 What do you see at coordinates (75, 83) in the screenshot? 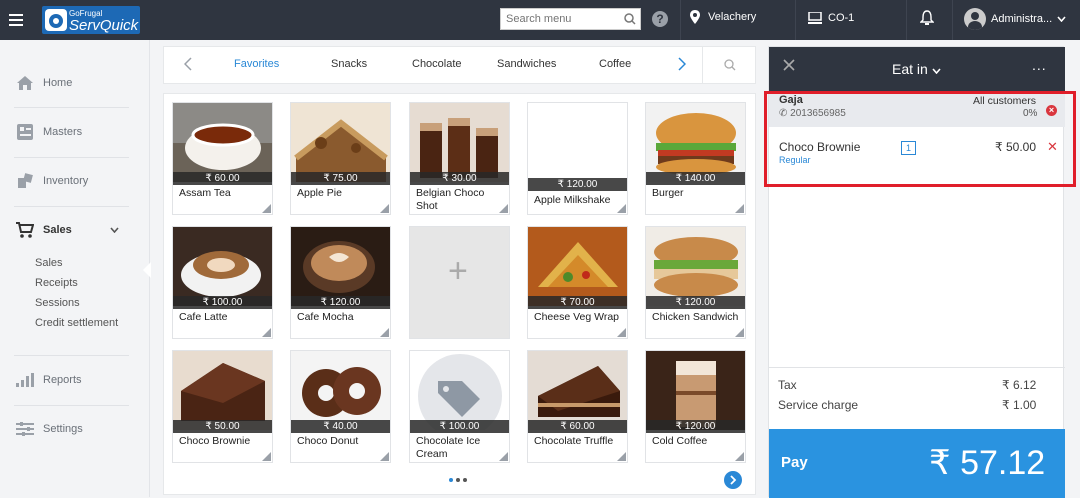
I see `sidebar-item-home: Home` at bounding box center [75, 83].